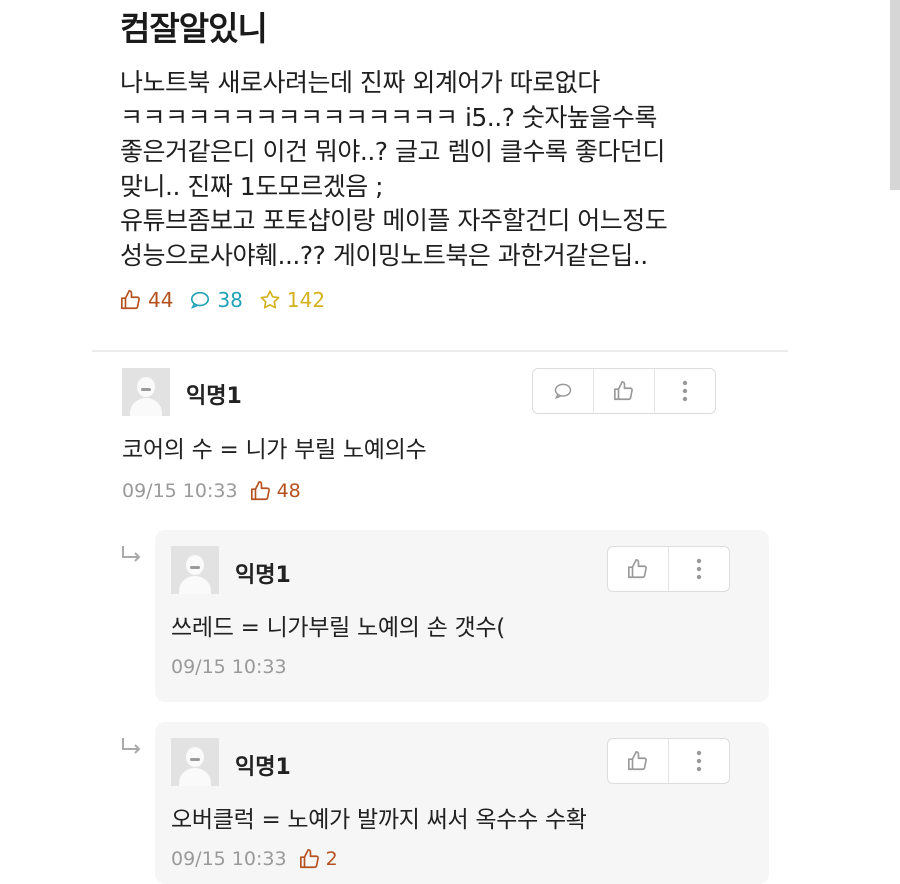 This screenshot has width=900, height=884. I want to click on post-like-count: 44, so click(146, 300).